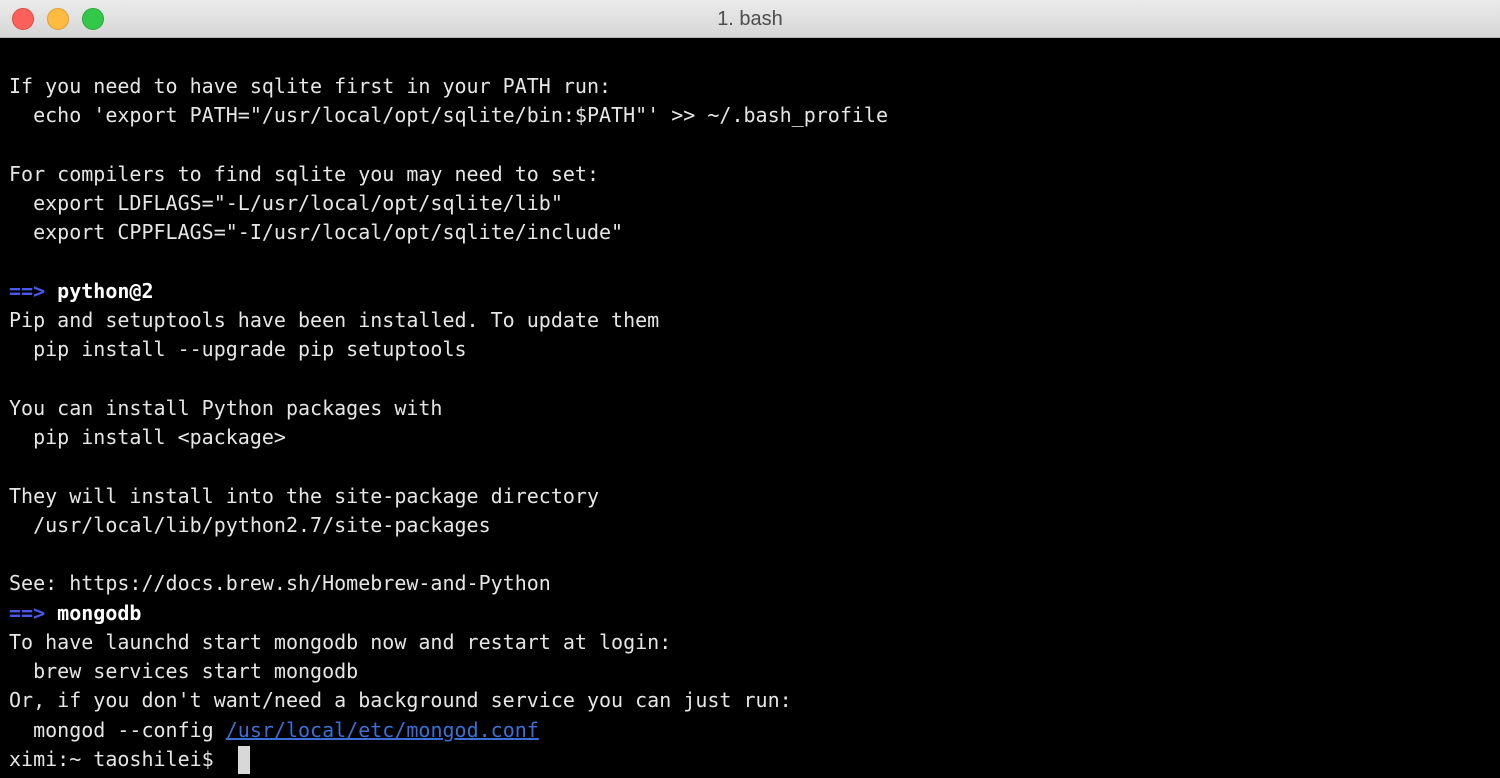 The height and width of the screenshot is (778, 1500). I want to click on output-line: pip install --upgrade pip setuptools, so click(238, 349).